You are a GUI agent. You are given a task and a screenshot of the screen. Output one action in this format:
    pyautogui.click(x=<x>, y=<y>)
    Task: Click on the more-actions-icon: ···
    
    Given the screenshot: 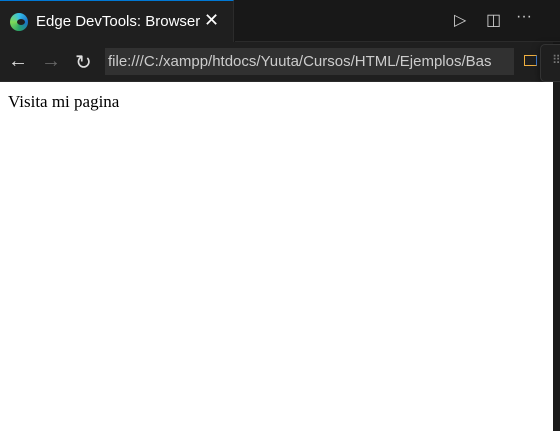 What is the action you would take?
    pyautogui.click(x=524, y=17)
    